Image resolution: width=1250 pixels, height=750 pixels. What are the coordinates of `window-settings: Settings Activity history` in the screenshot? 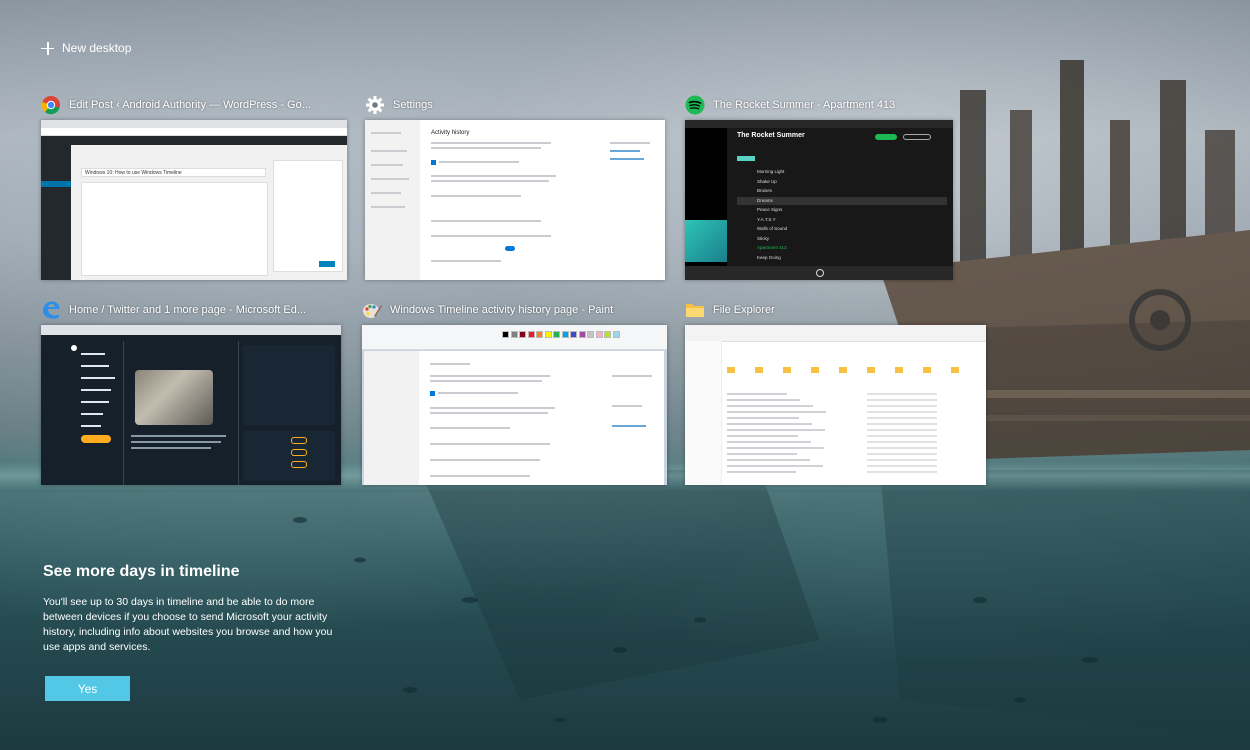 It's located at (515, 187).